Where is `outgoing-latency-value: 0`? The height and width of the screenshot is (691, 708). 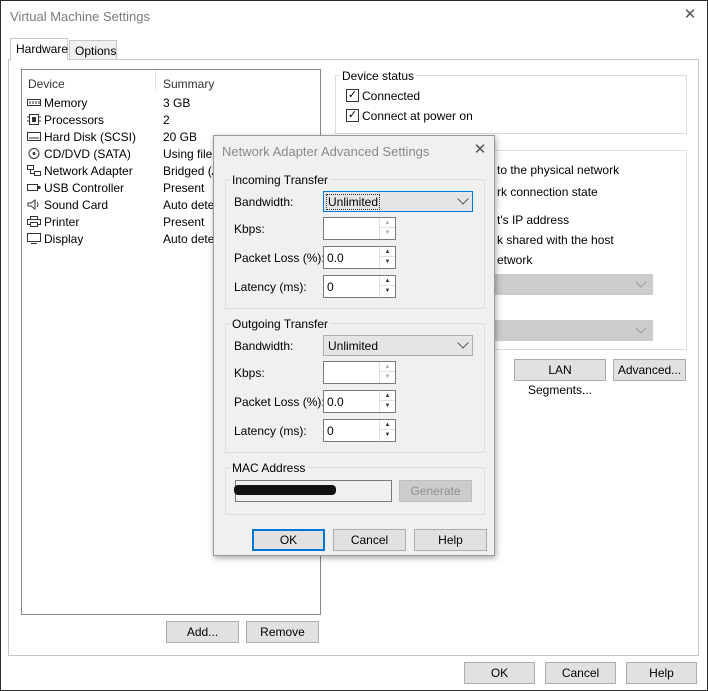
outgoing-latency-value: 0 is located at coordinates (330, 431).